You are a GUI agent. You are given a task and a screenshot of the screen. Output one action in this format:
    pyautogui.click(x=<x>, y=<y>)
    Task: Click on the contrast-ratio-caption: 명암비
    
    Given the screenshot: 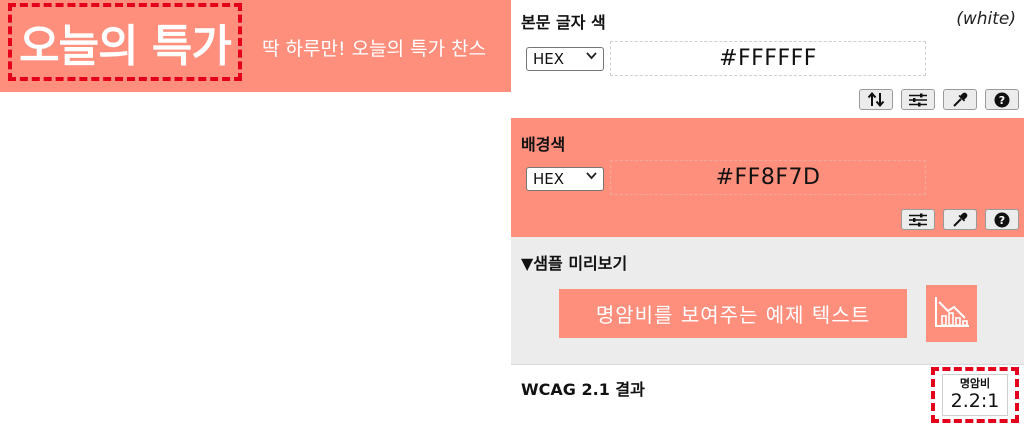 What is the action you would take?
    pyautogui.click(x=975, y=383)
    